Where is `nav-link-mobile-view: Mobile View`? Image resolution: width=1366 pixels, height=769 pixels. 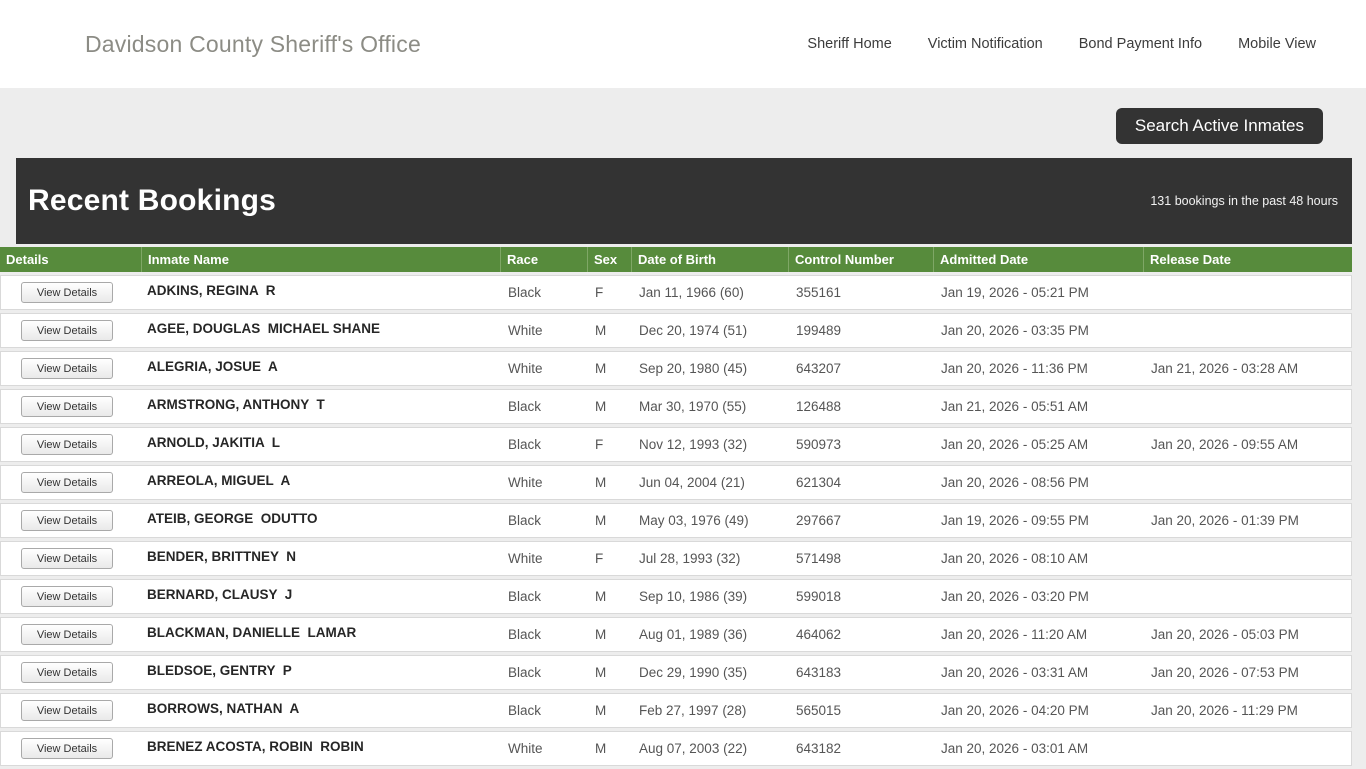
nav-link-mobile-view: Mobile View is located at coordinates (1277, 44).